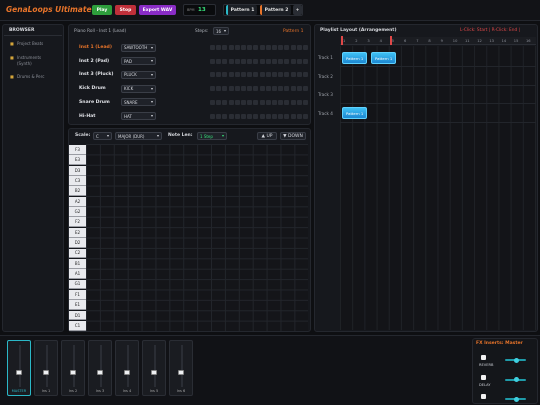  I want to click on stop-button: Stop, so click(125, 10).